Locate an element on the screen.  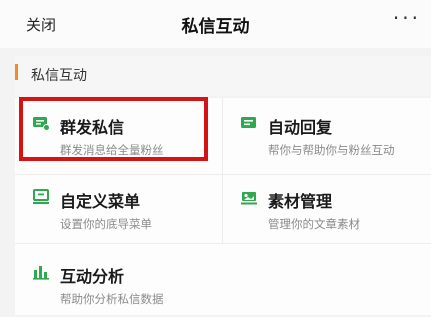
page-title: 私信互动 is located at coordinates (215, 27).